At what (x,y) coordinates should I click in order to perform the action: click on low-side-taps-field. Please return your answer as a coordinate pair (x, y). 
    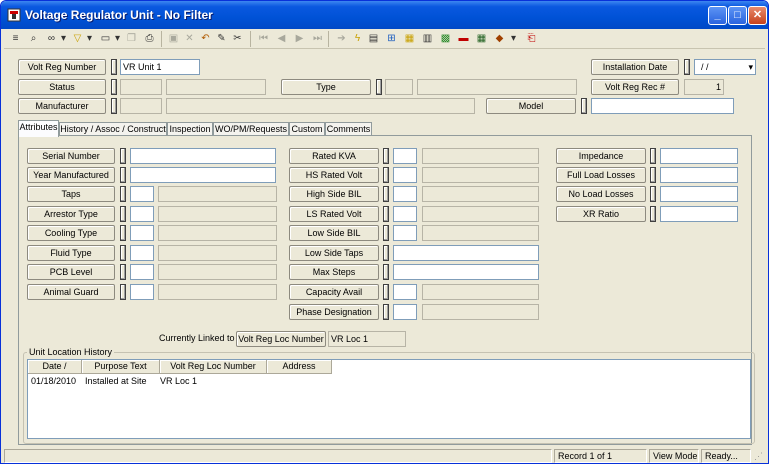
    Looking at the image, I should click on (466, 253).